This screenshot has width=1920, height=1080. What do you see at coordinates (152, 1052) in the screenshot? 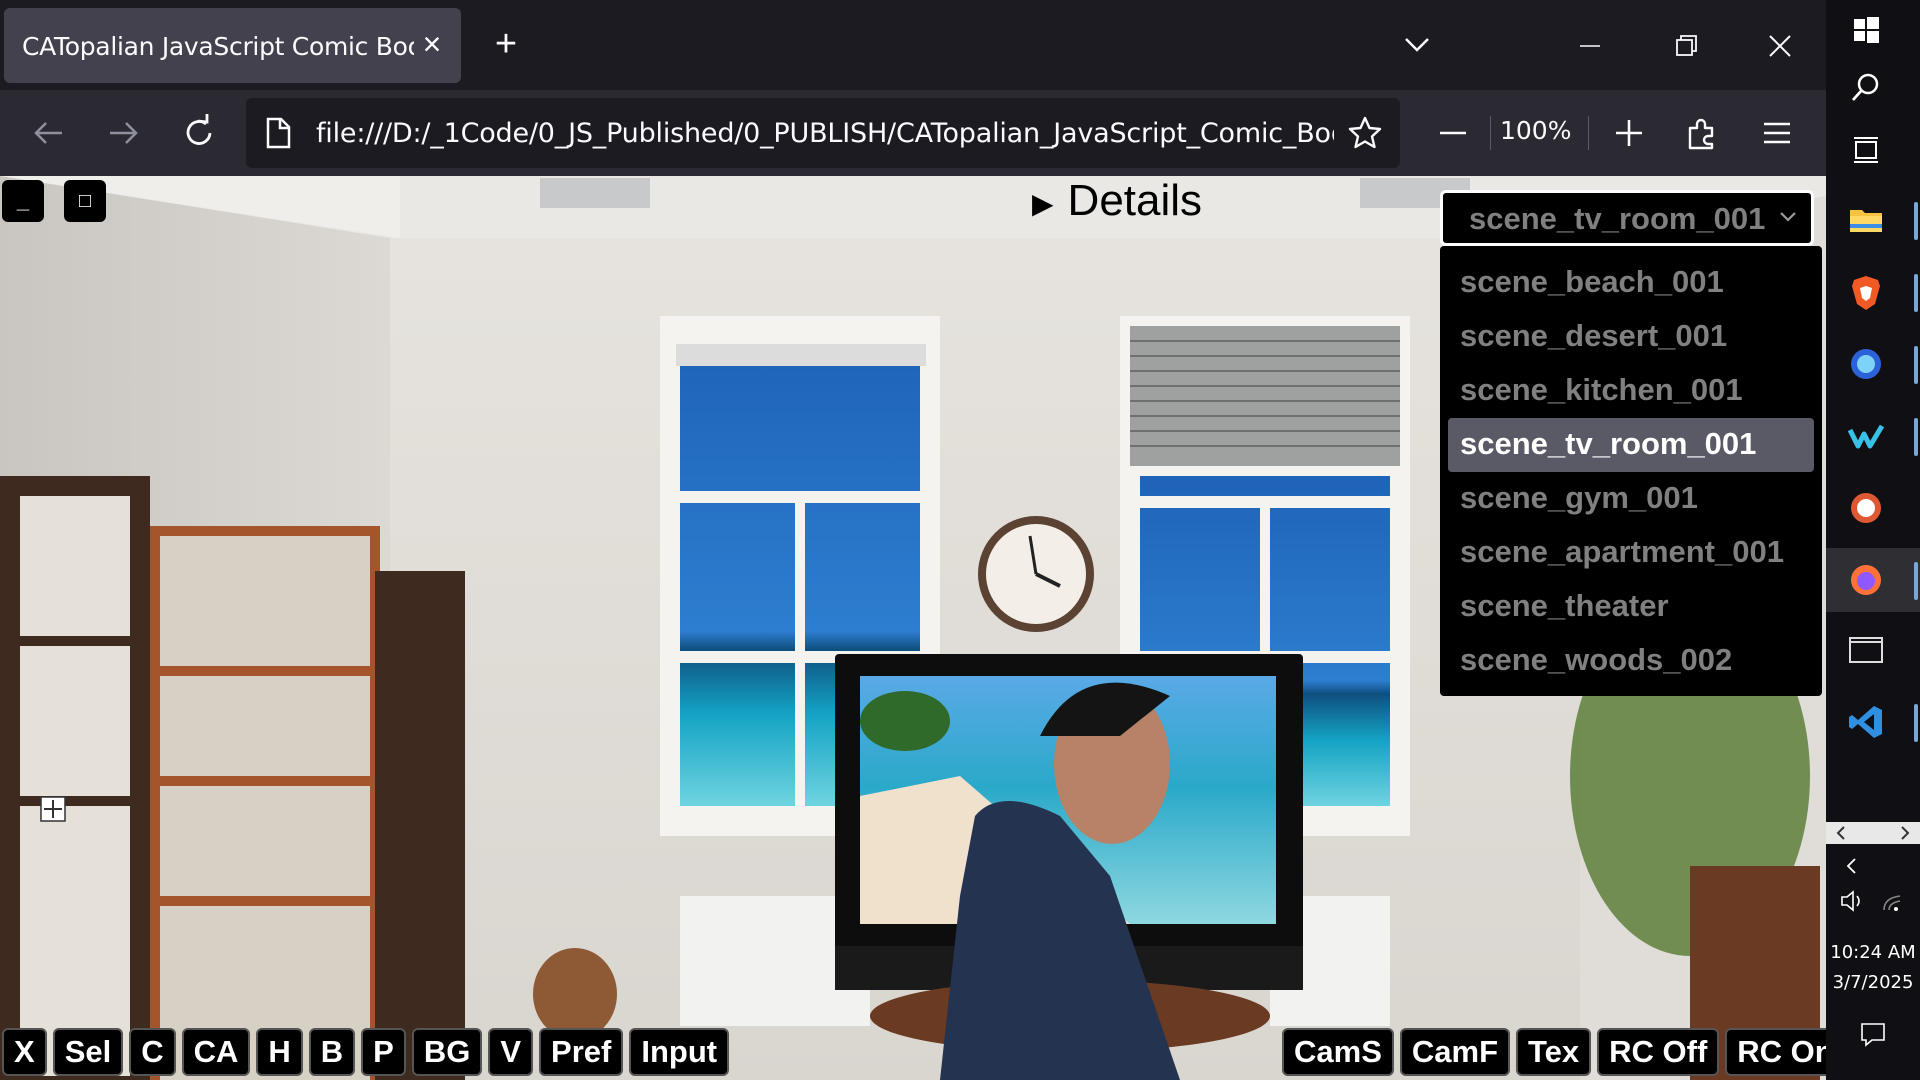
I see `c-button: C` at bounding box center [152, 1052].